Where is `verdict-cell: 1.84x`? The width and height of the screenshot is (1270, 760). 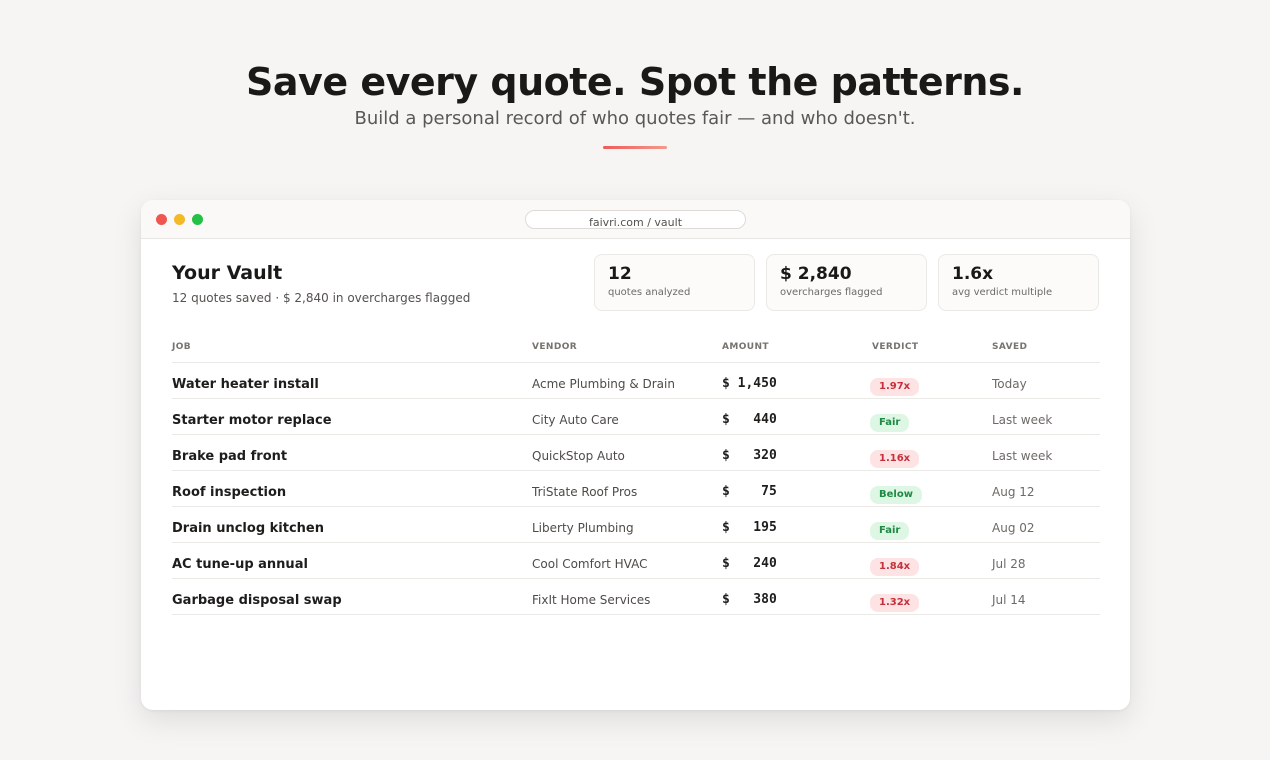 verdict-cell: 1.84x is located at coordinates (895, 565).